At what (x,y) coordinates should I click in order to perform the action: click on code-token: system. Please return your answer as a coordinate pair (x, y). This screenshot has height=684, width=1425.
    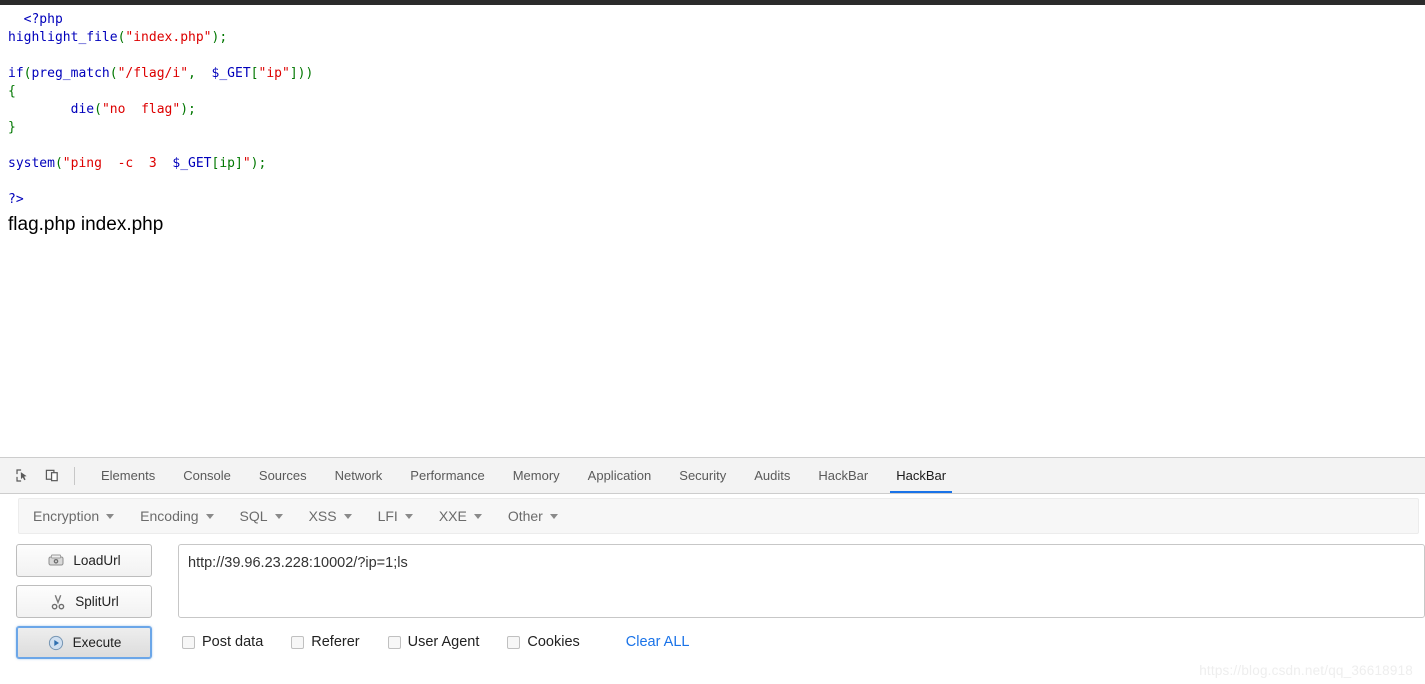
    Looking at the image, I should click on (31, 163).